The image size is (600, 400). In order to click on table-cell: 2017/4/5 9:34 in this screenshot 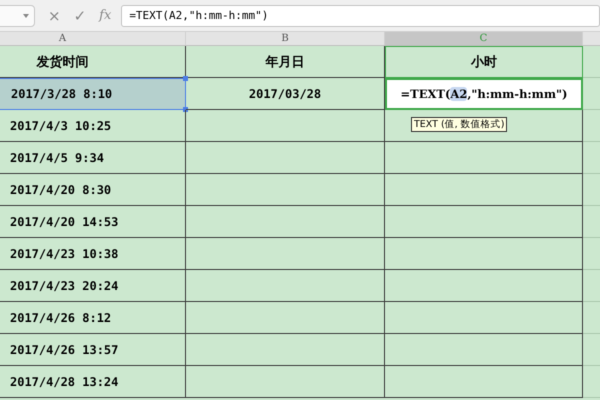, I will do `click(93, 158)`.